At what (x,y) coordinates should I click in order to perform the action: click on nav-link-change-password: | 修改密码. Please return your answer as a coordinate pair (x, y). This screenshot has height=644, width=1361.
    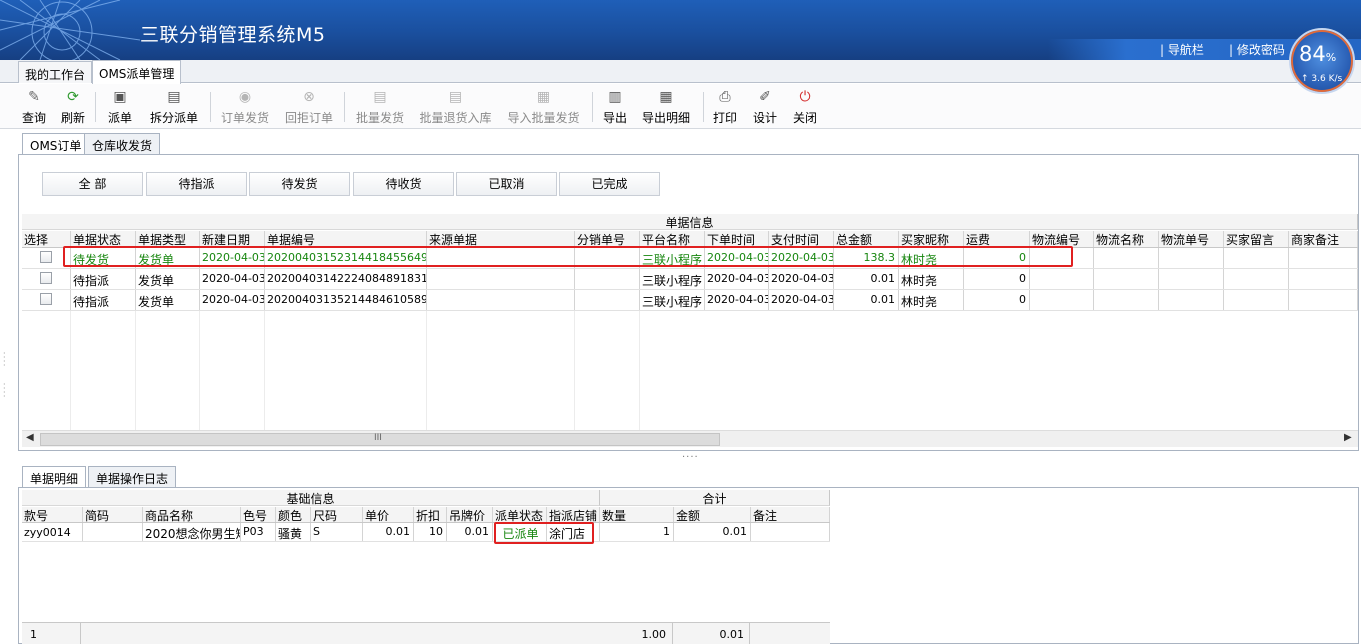
    Looking at the image, I should click on (1257, 49).